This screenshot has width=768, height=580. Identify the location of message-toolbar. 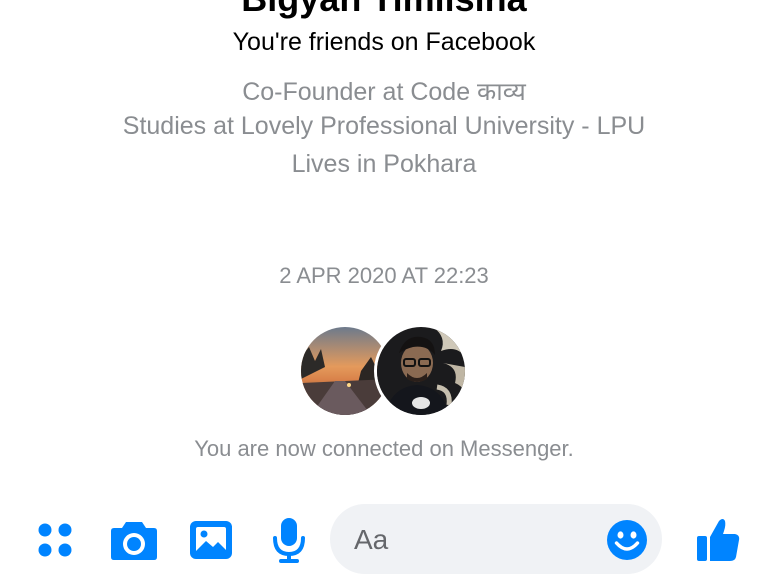
(384, 540).